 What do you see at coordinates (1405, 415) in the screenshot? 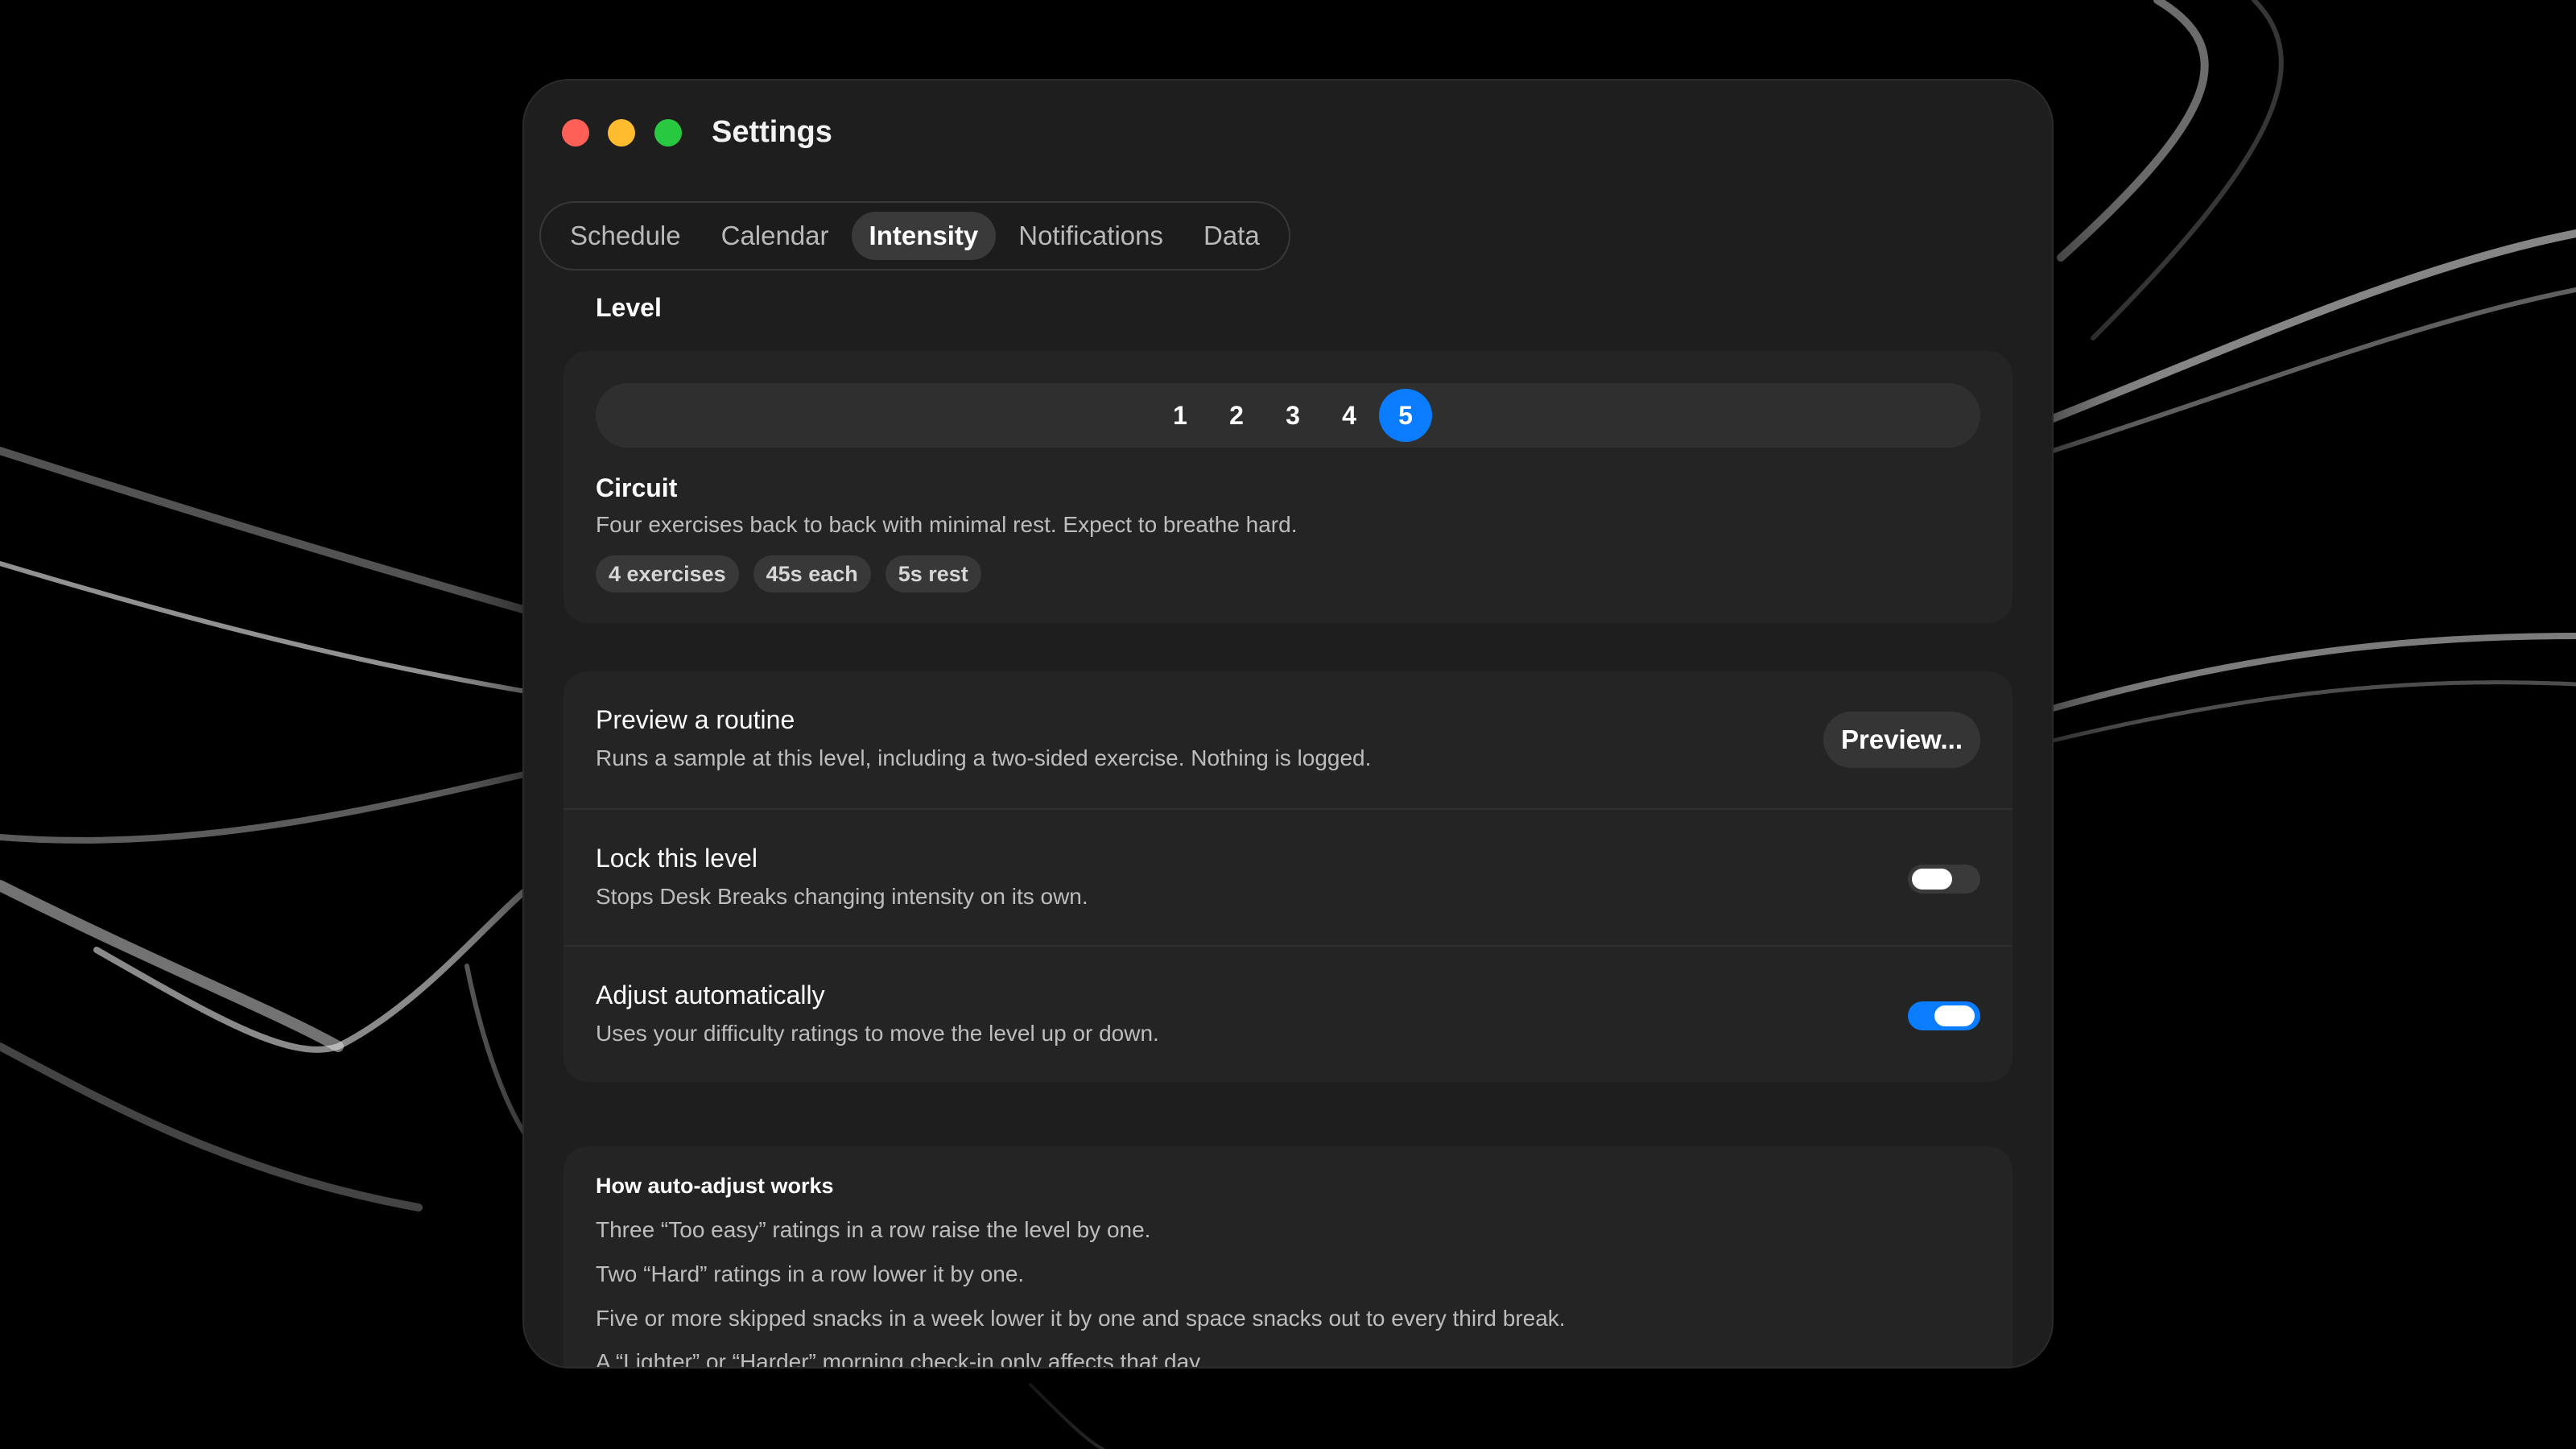
I see `level-step-5: 5` at bounding box center [1405, 415].